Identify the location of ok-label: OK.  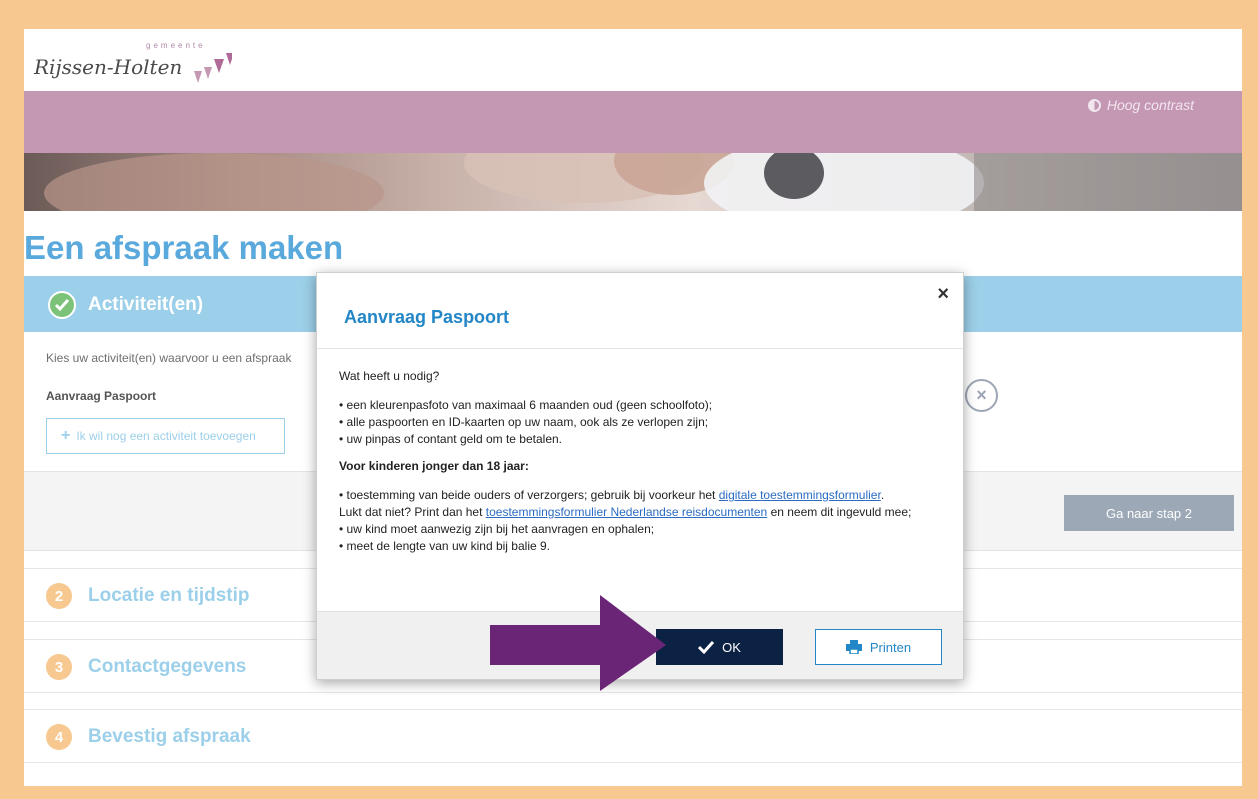
(731, 647).